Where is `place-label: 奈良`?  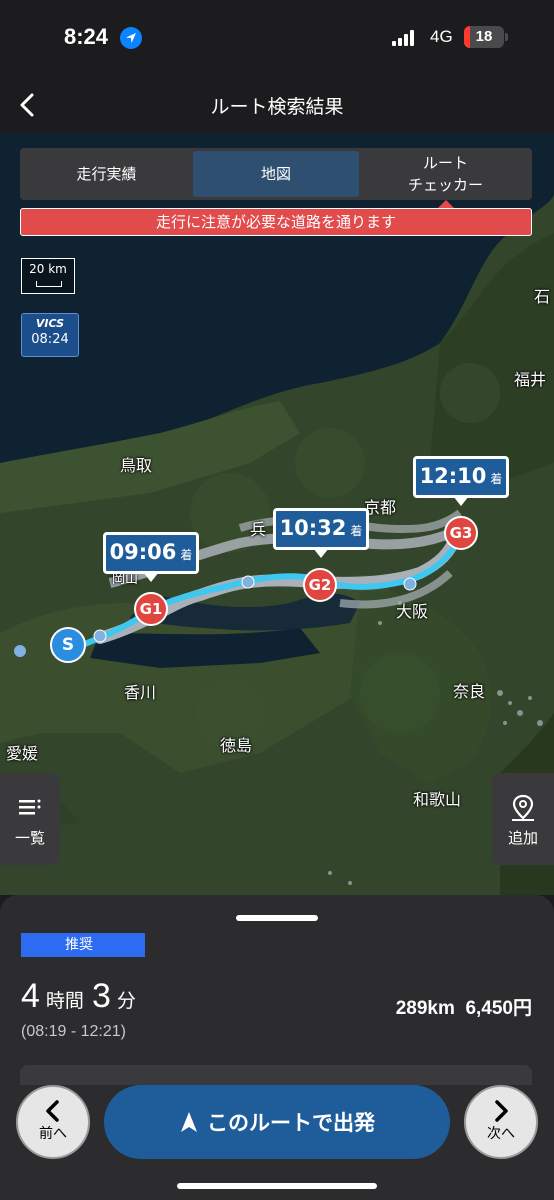 place-label: 奈良 is located at coordinates (469, 691).